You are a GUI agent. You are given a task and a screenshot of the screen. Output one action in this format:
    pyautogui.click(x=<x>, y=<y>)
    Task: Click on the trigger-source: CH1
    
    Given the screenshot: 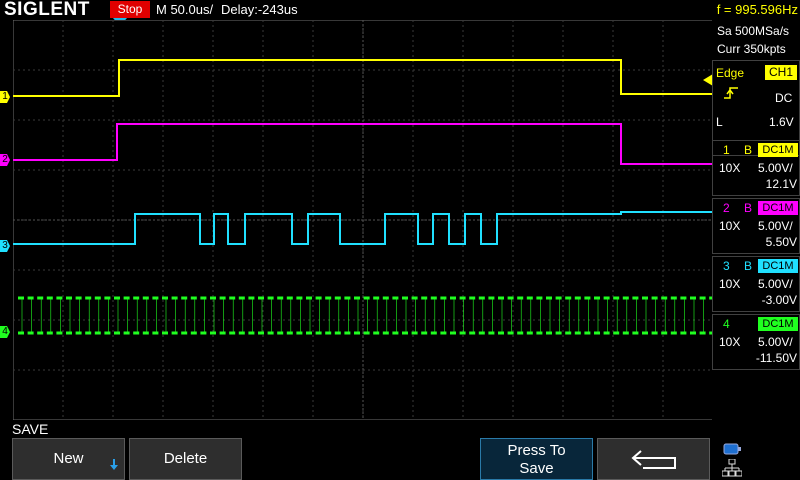 What is the action you would take?
    pyautogui.click(x=781, y=72)
    